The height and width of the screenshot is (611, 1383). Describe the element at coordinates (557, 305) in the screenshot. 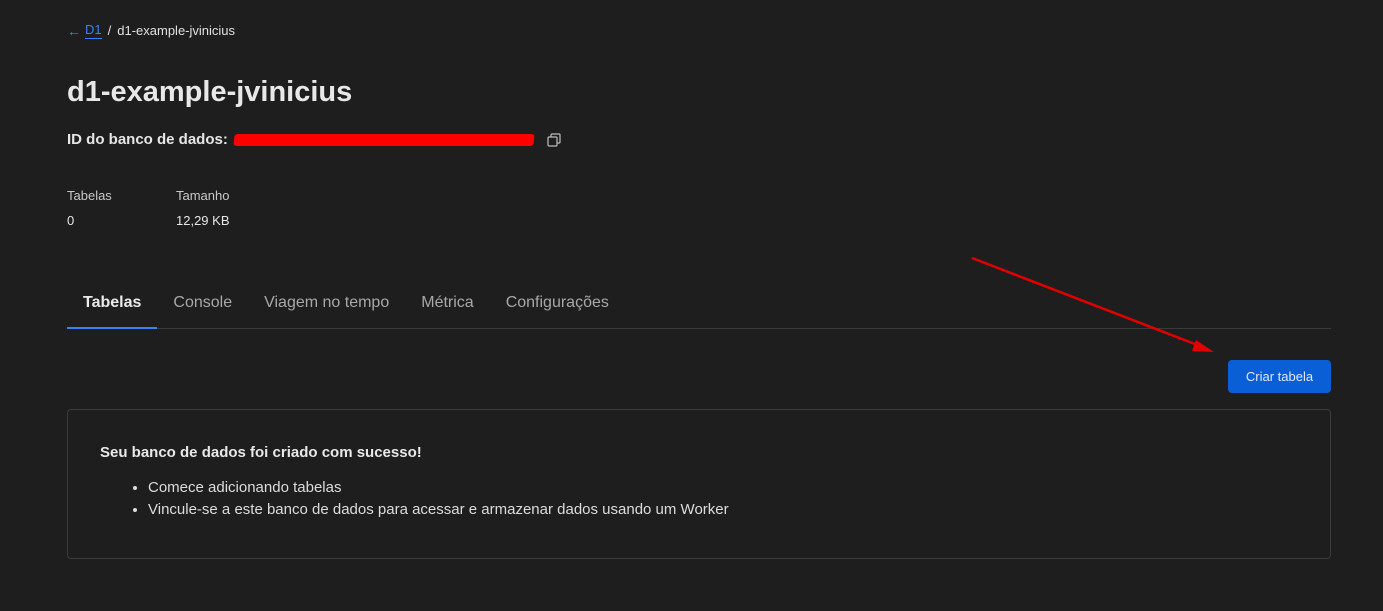

I see `tab-configuracoes: Configurações` at that location.